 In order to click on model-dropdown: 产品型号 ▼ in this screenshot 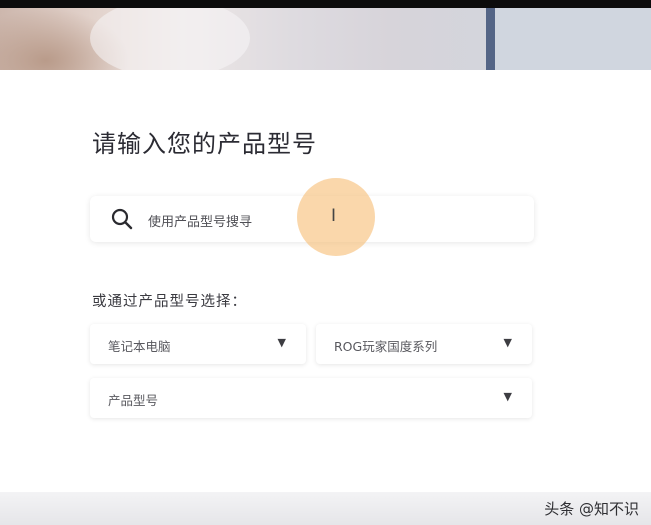, I will do `click(311, 398)`.